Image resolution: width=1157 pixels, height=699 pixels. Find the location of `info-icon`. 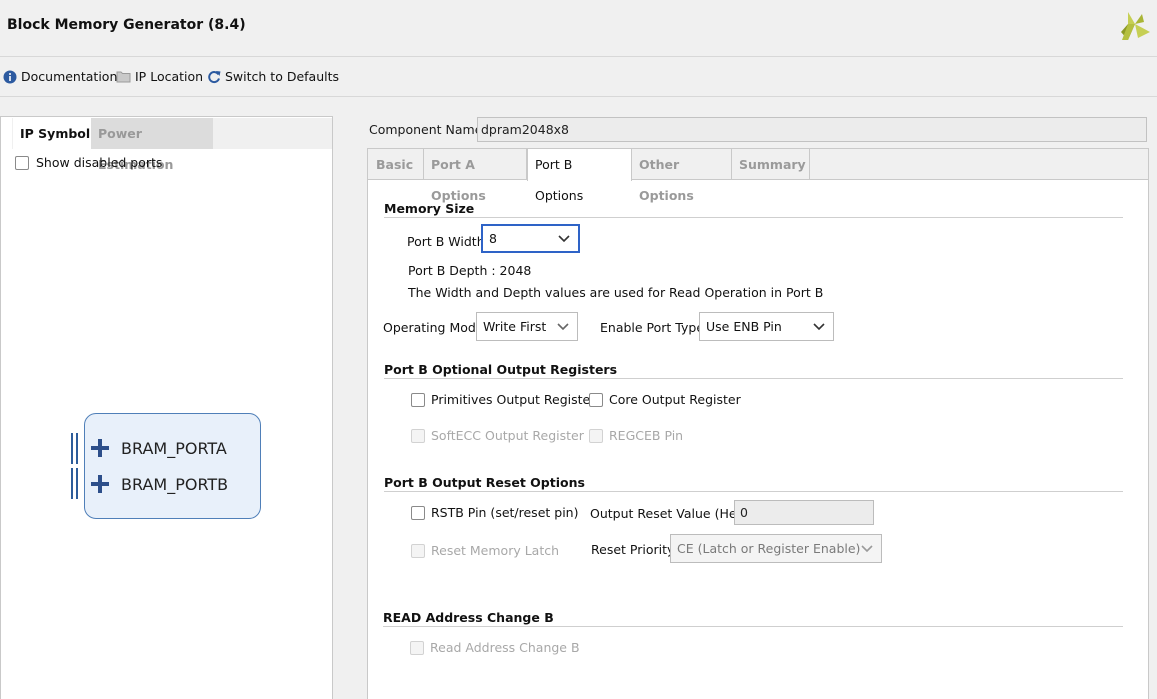

info-icon is located at coordinates (10, 76).